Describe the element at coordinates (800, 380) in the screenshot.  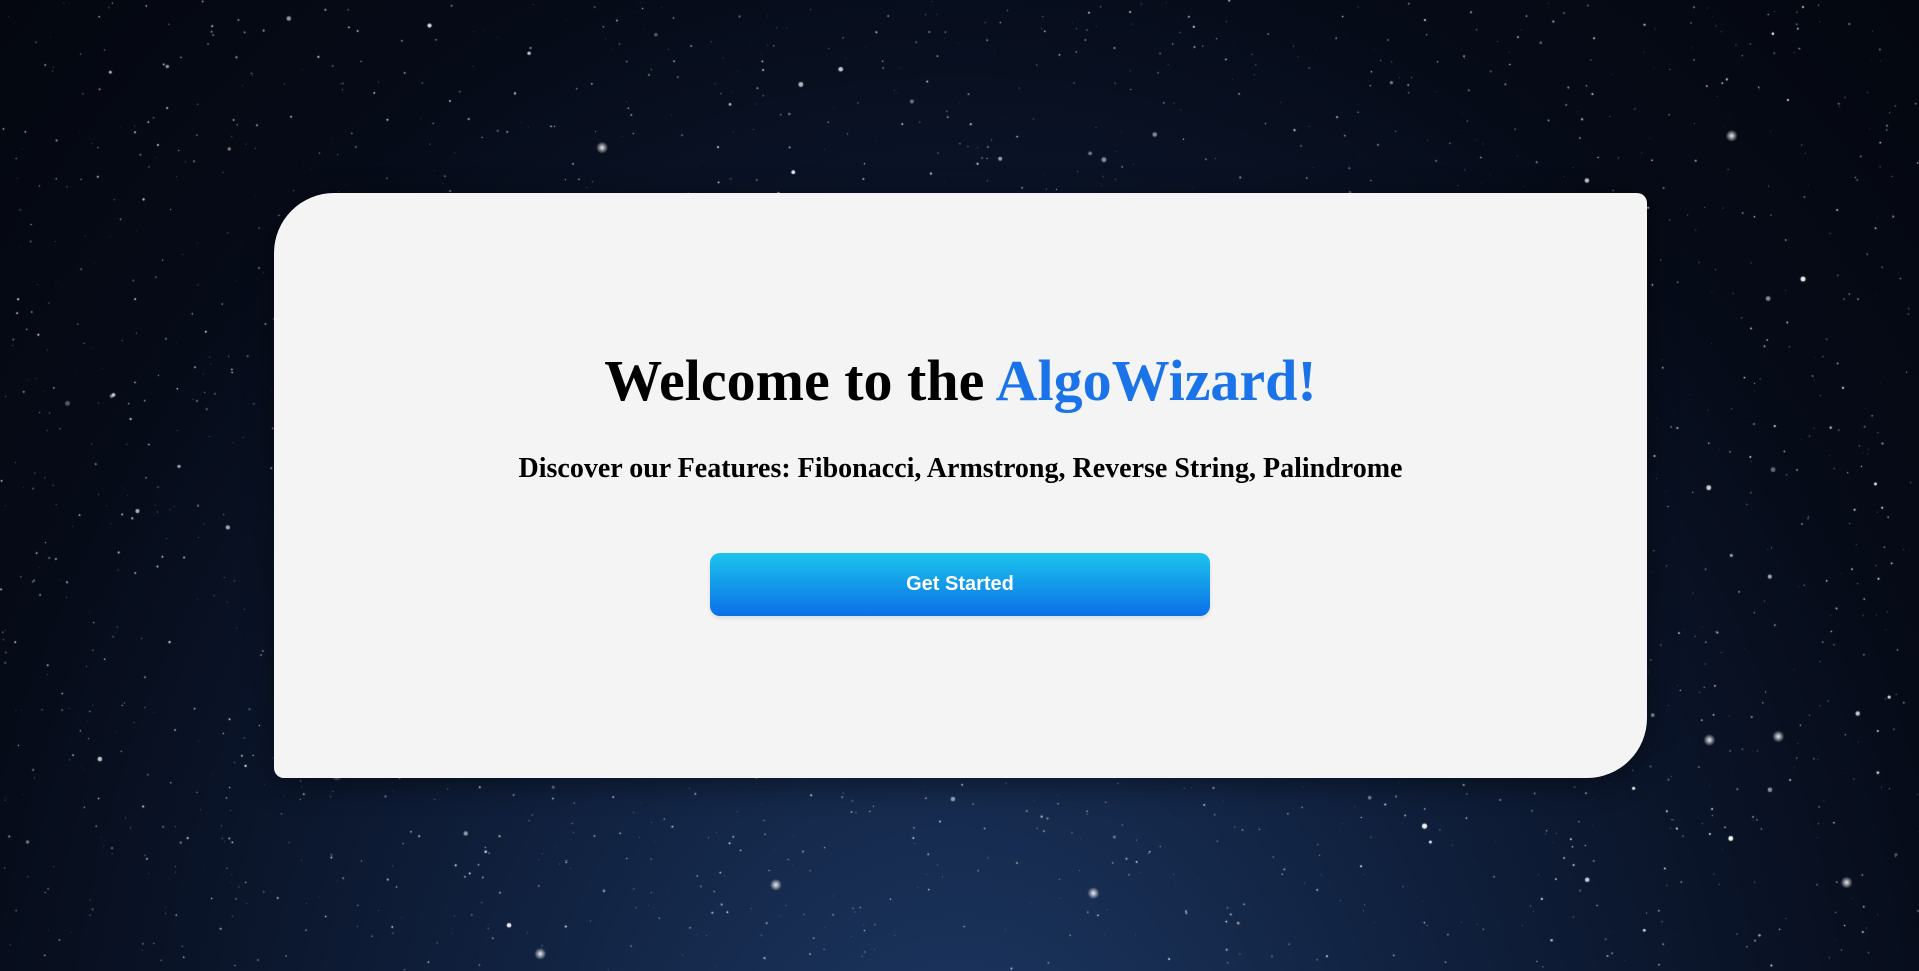
I see `title-prefix: Welcome to the` at that location.